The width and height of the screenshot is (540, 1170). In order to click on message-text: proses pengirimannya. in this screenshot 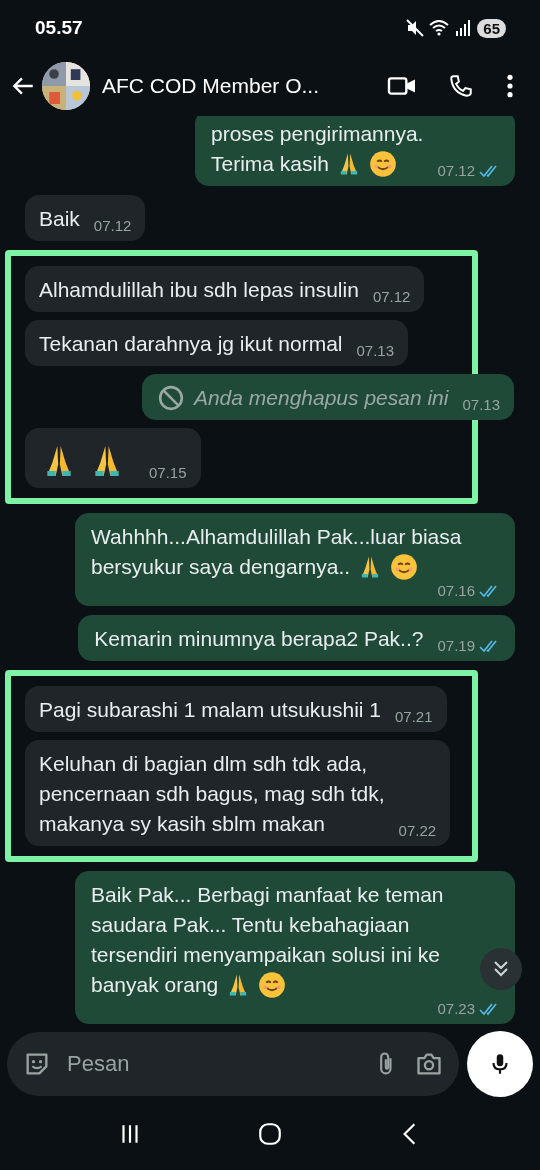, I will do `click(317, 134)`.